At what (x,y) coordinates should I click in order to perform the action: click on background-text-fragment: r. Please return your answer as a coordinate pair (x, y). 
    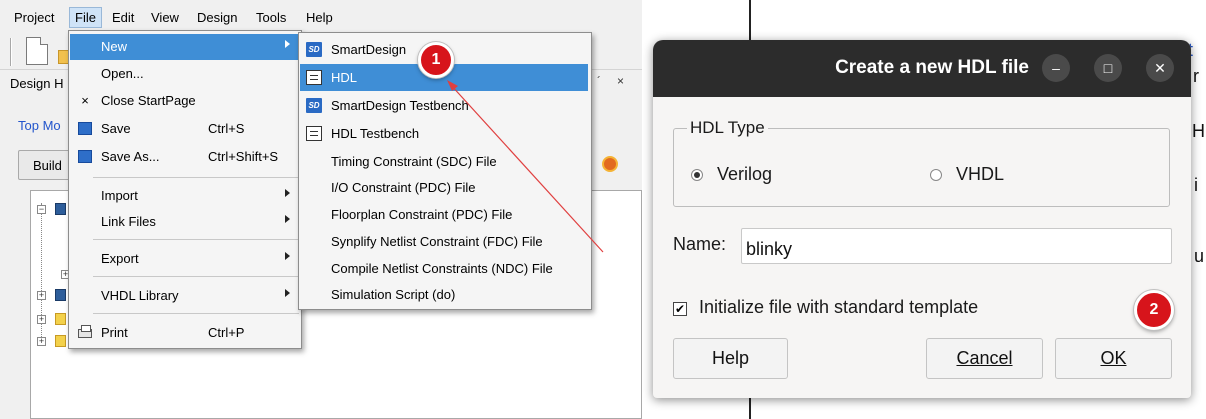
    Looking at the image, I should click on (1196, 76).